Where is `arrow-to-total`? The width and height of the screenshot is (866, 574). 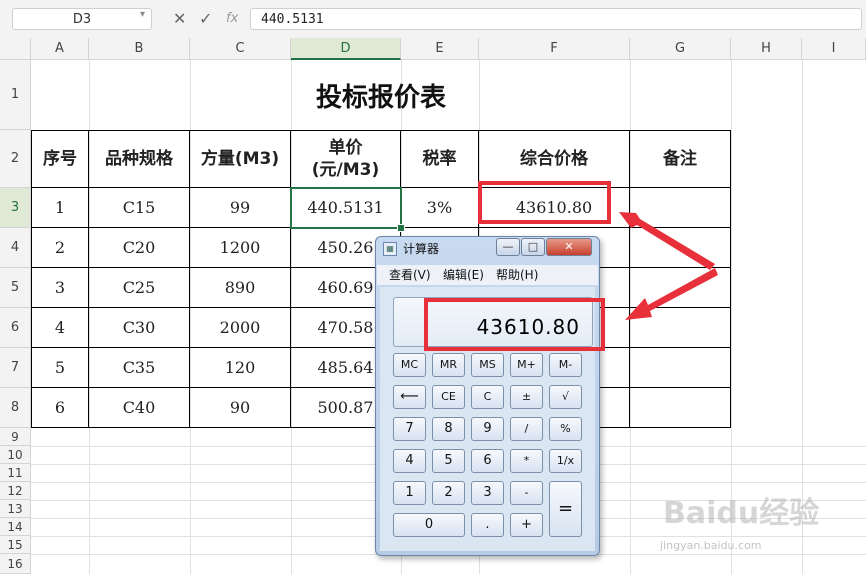
arrow-to-total is located at coordinates (667, 241).